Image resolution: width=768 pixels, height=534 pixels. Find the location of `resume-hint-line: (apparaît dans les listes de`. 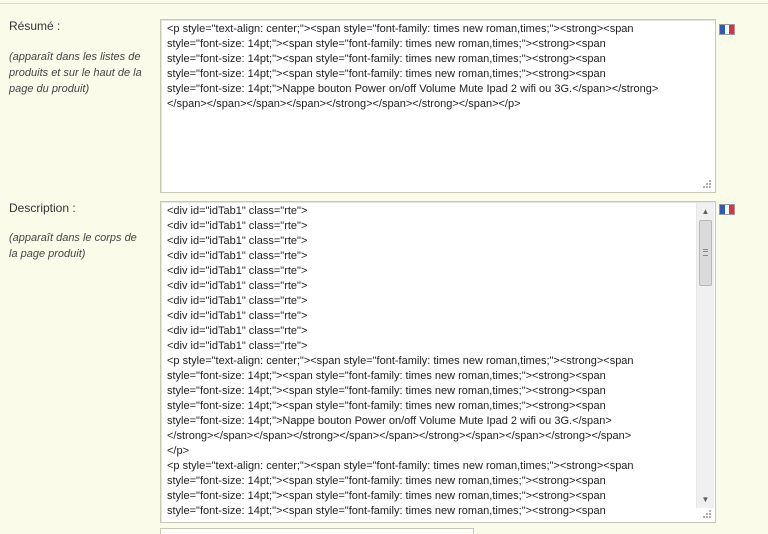

resume-hint-line: (apparaît dans les listes de is located at coordinates (75, 57).